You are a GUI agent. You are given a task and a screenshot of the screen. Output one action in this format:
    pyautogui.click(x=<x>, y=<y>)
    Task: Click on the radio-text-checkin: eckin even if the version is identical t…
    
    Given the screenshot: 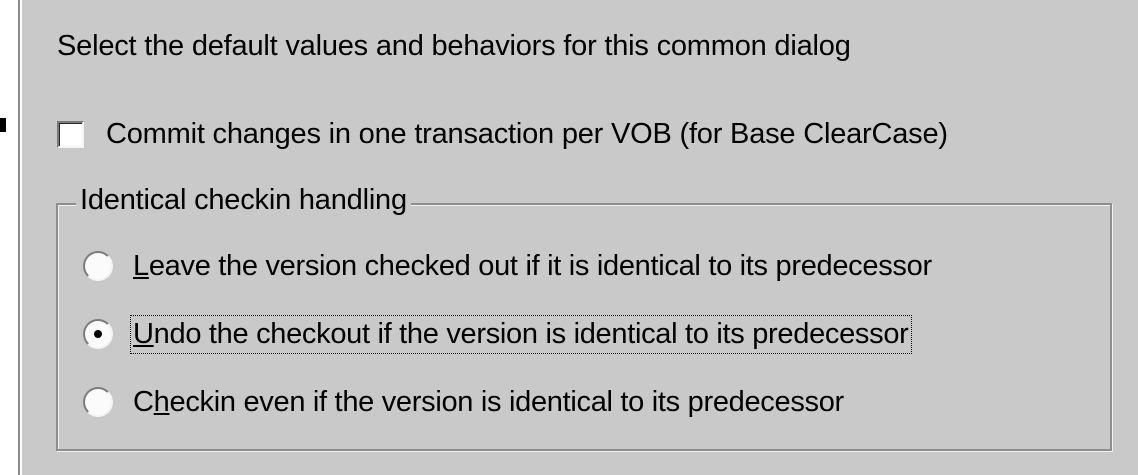 What is the action you would take?
    pyautogui.click(x=507, y=401)
    